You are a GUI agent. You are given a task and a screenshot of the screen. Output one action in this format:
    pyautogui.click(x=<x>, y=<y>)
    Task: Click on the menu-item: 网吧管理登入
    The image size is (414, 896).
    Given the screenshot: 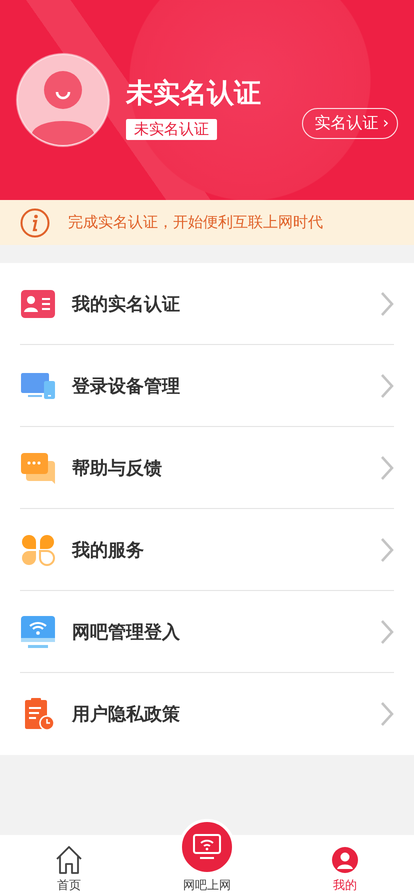 What is the action you would take?
    pyautogui.click(x=218, y=632)
    